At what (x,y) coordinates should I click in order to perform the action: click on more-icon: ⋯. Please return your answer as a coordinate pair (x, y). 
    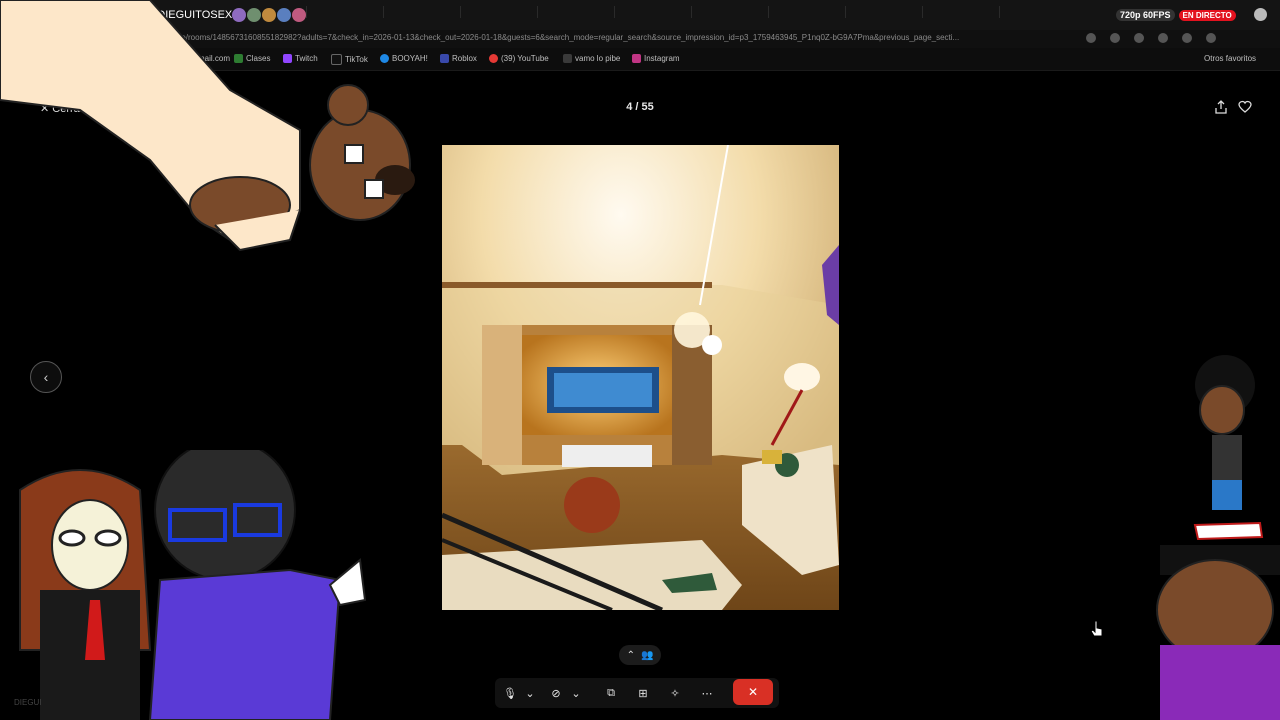
    Looking at the image, I should click on (707, 693).